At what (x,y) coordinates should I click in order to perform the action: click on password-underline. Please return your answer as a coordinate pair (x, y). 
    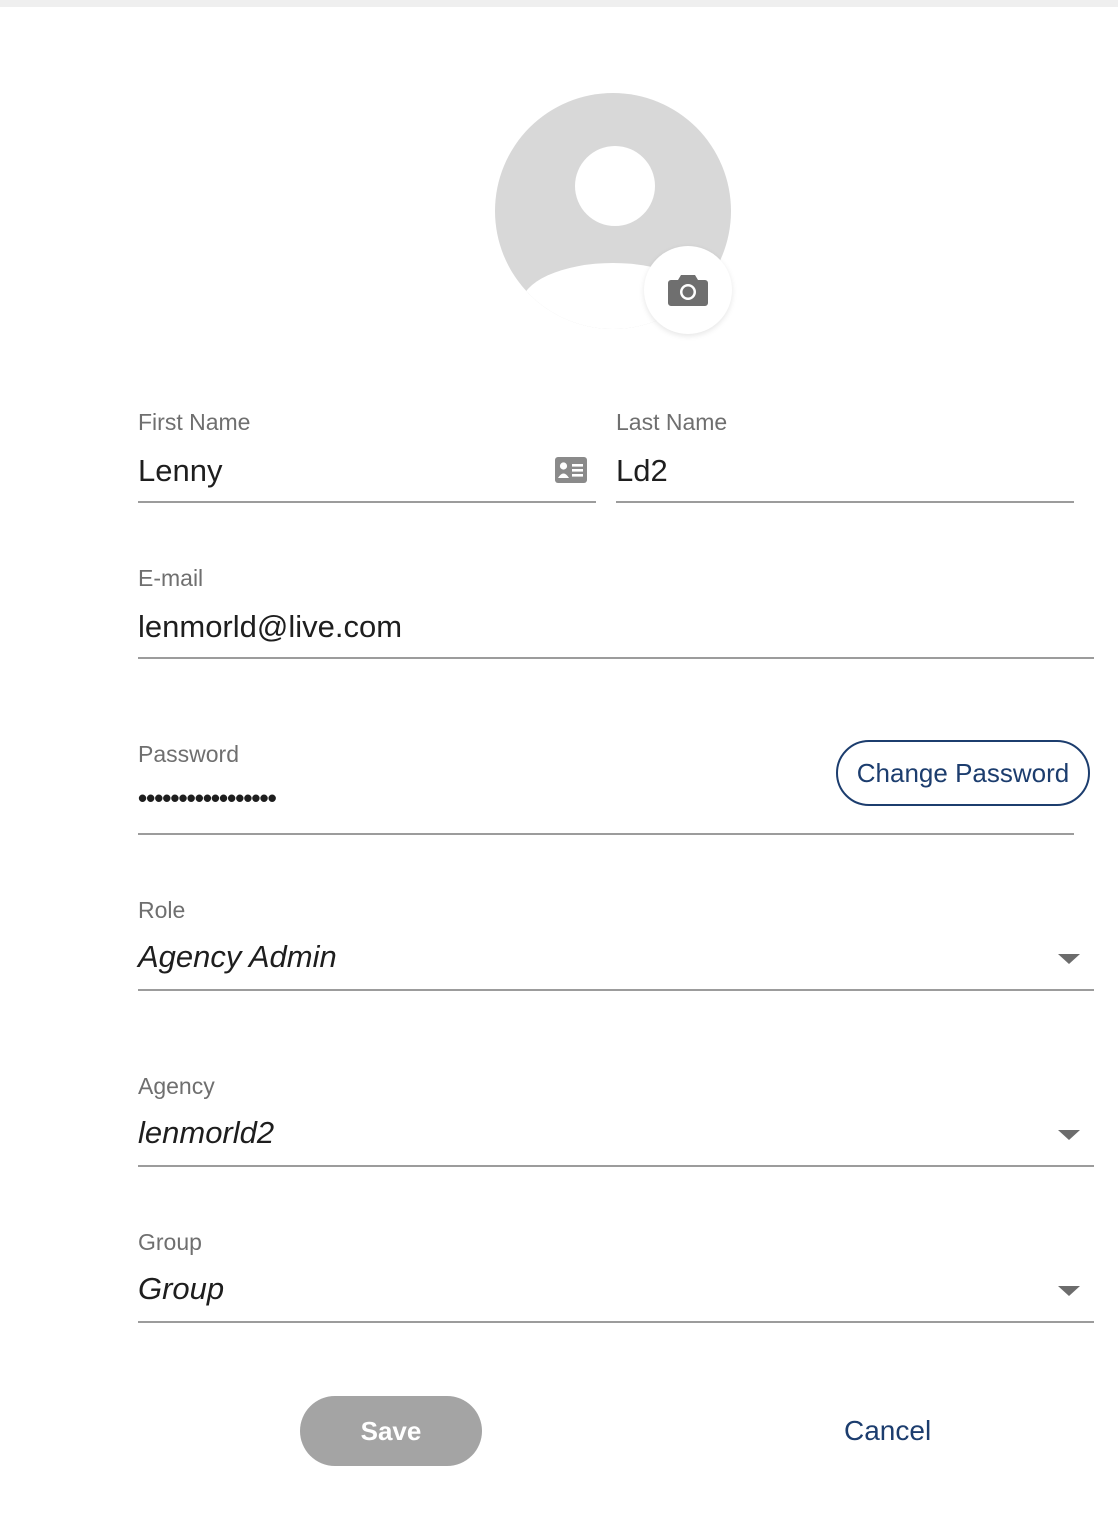
    Looking at the image, I should click on (606, 834).